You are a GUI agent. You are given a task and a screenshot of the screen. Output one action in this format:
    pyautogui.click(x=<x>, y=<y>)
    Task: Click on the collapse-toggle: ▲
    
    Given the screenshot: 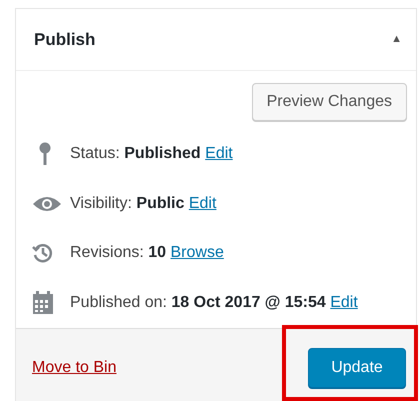 What is the action you would take?
    pyautogui.click(x=396, y=39)
    